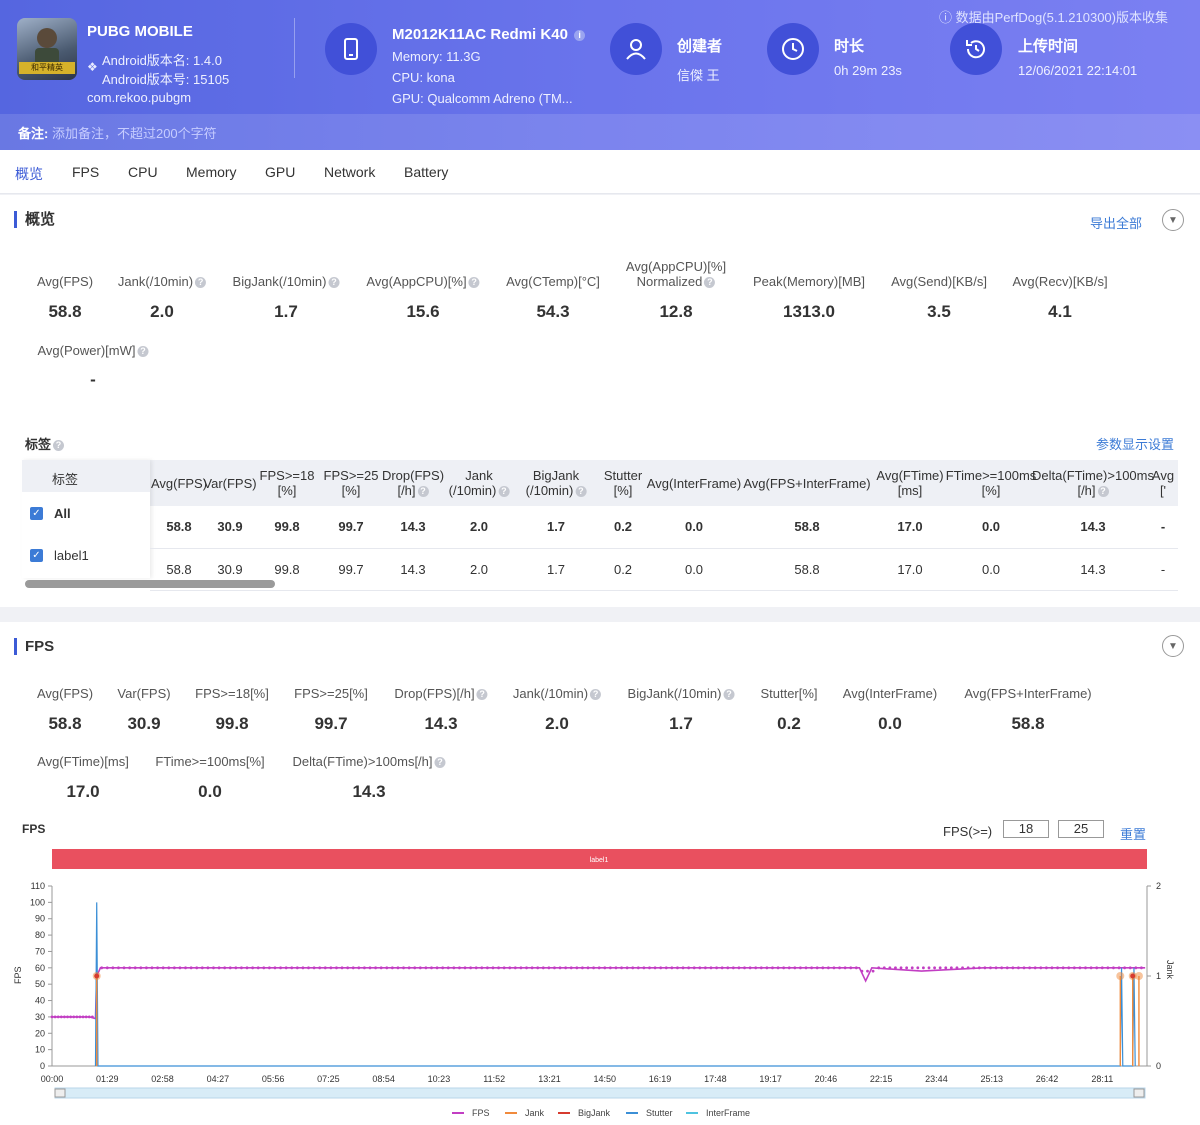  Describe the element at coordinates (789, 693) in the screenshot. I see `metric-label: Stutter[%]` at that location.